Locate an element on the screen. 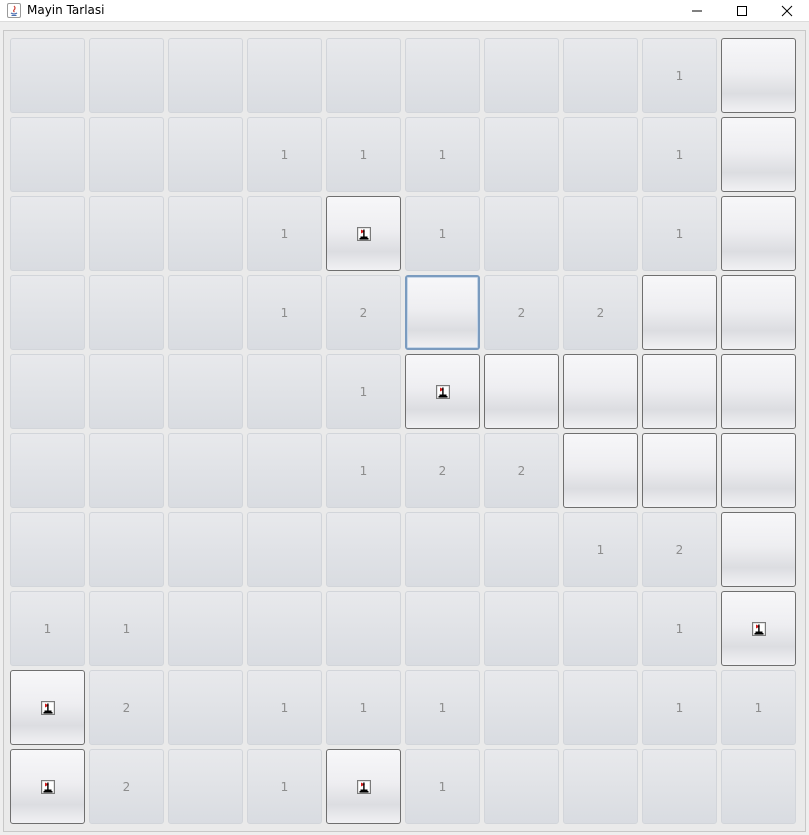 This screenshot has width=809, height=835. close-button is located at coordinates (786, 11).